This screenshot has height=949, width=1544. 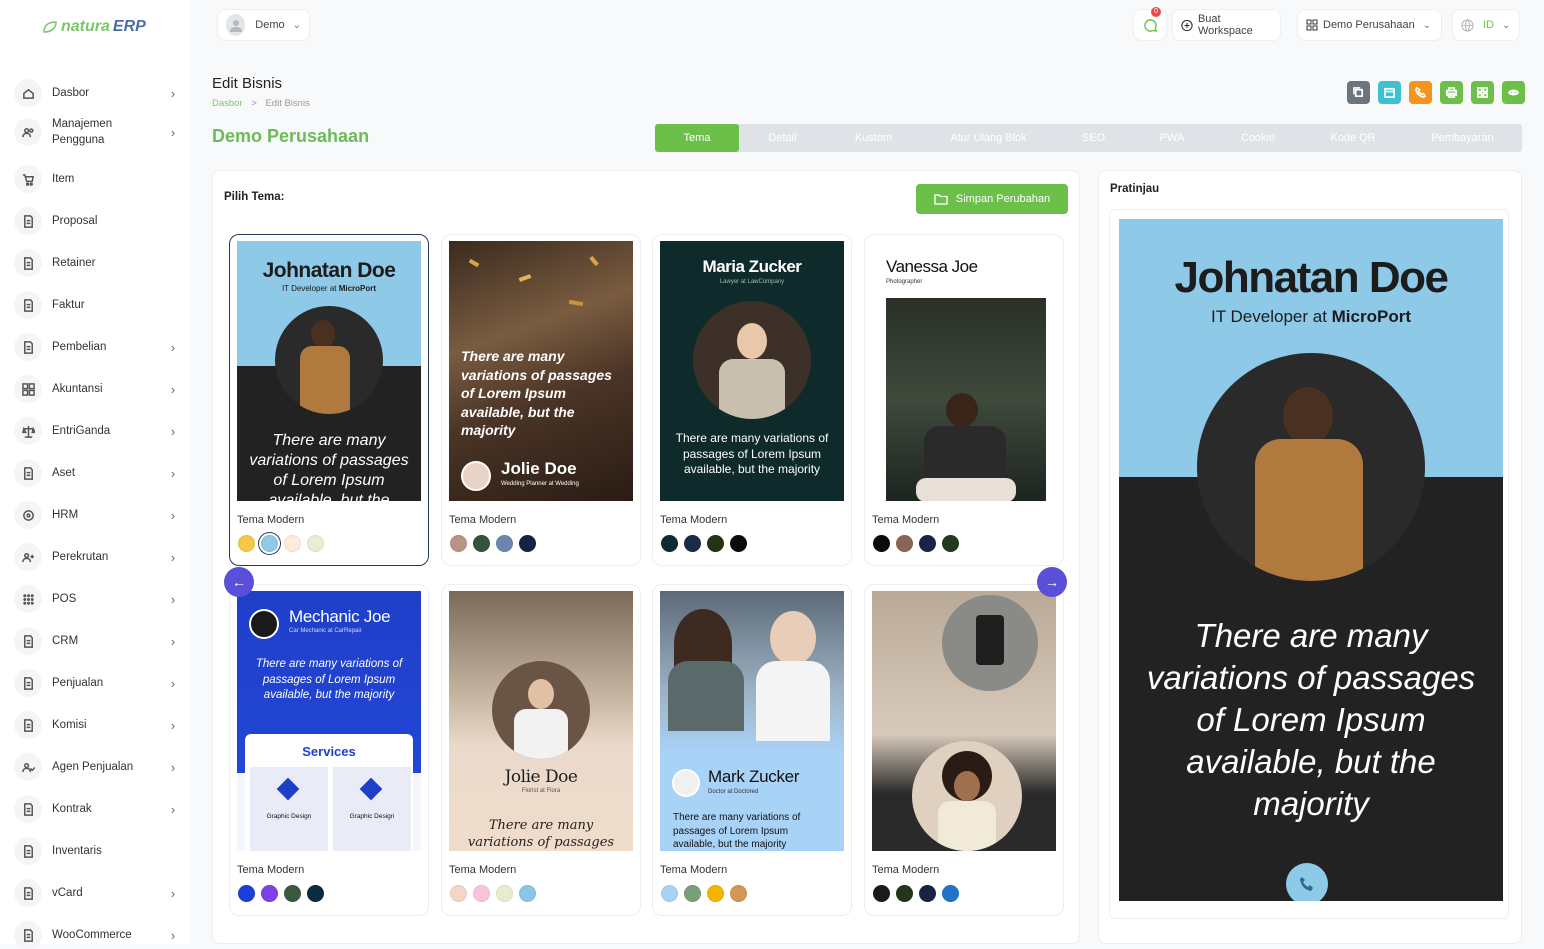 I want to click on next-arrow-button: →, so click(x=1052, y=582).